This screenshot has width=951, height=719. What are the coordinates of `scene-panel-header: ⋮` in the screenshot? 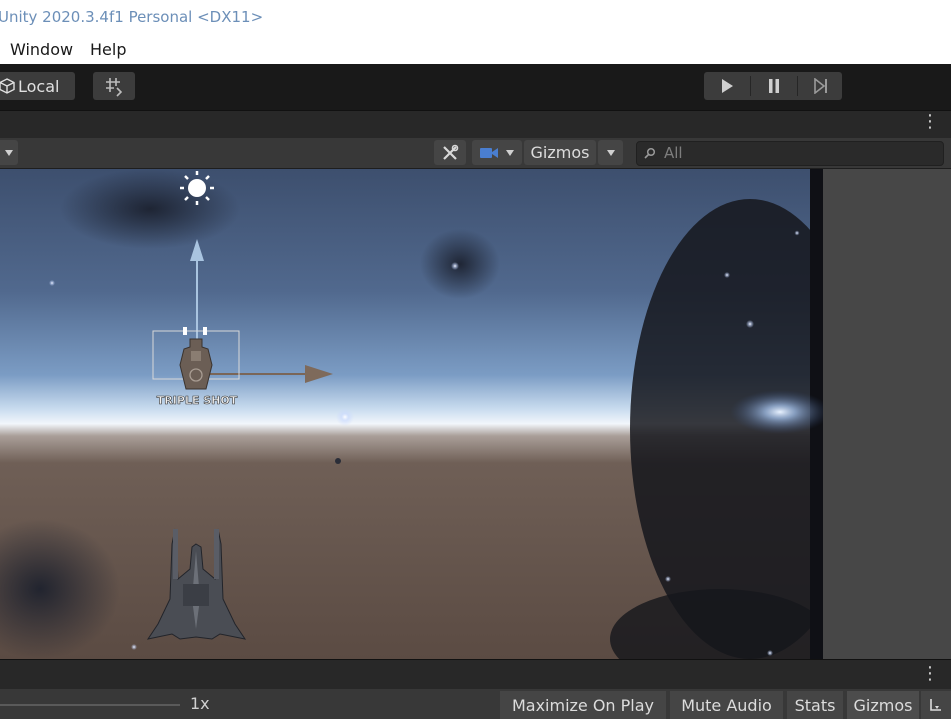 It's located at (475, 124).